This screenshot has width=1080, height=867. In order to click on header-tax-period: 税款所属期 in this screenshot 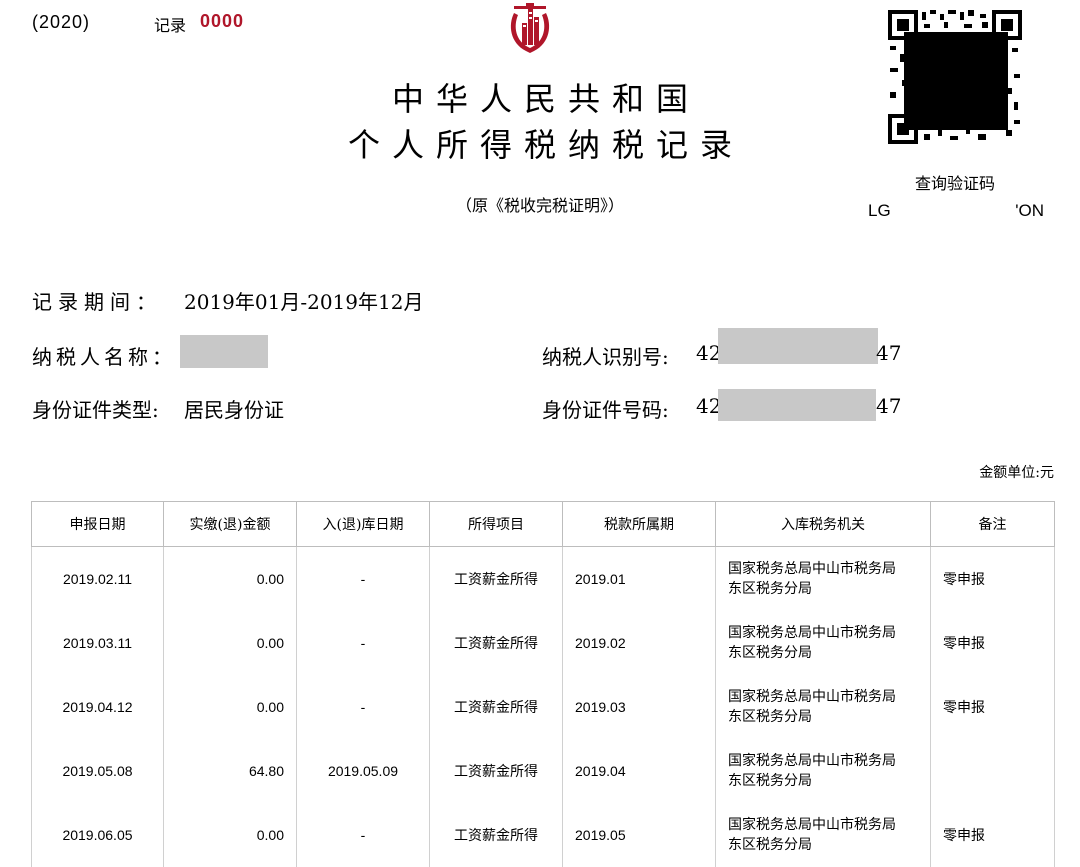, I will do `click(639, 524)`.